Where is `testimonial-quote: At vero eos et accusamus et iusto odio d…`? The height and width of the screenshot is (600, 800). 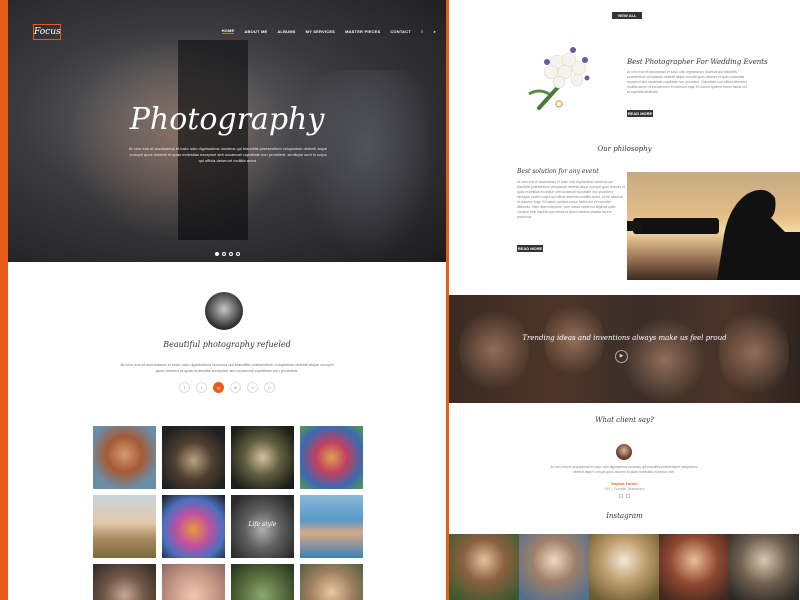 testimonial-quote: At vero eos et accusamus et iusto odio d… is located at coordinates (624, 469).